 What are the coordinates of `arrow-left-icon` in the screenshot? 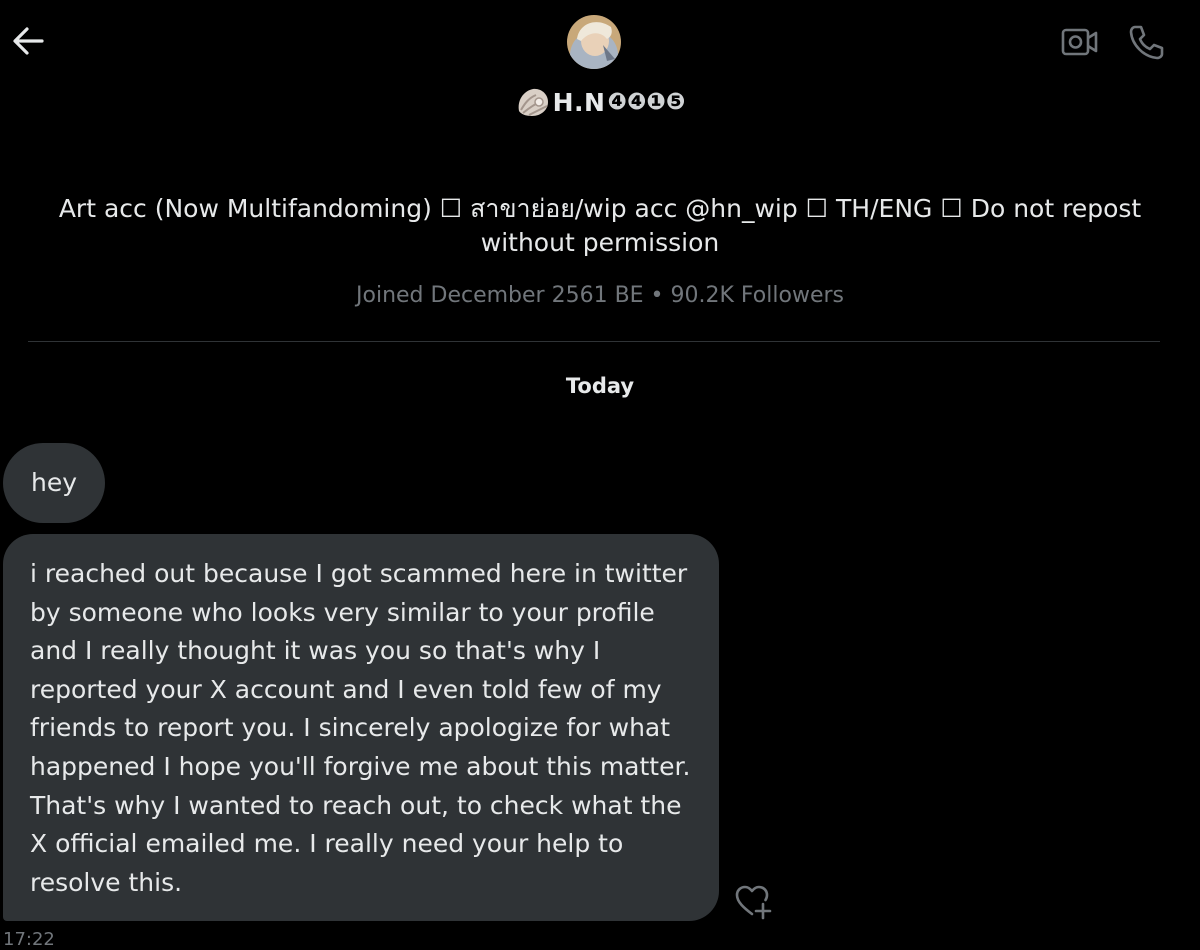 It's located at (28, 41).